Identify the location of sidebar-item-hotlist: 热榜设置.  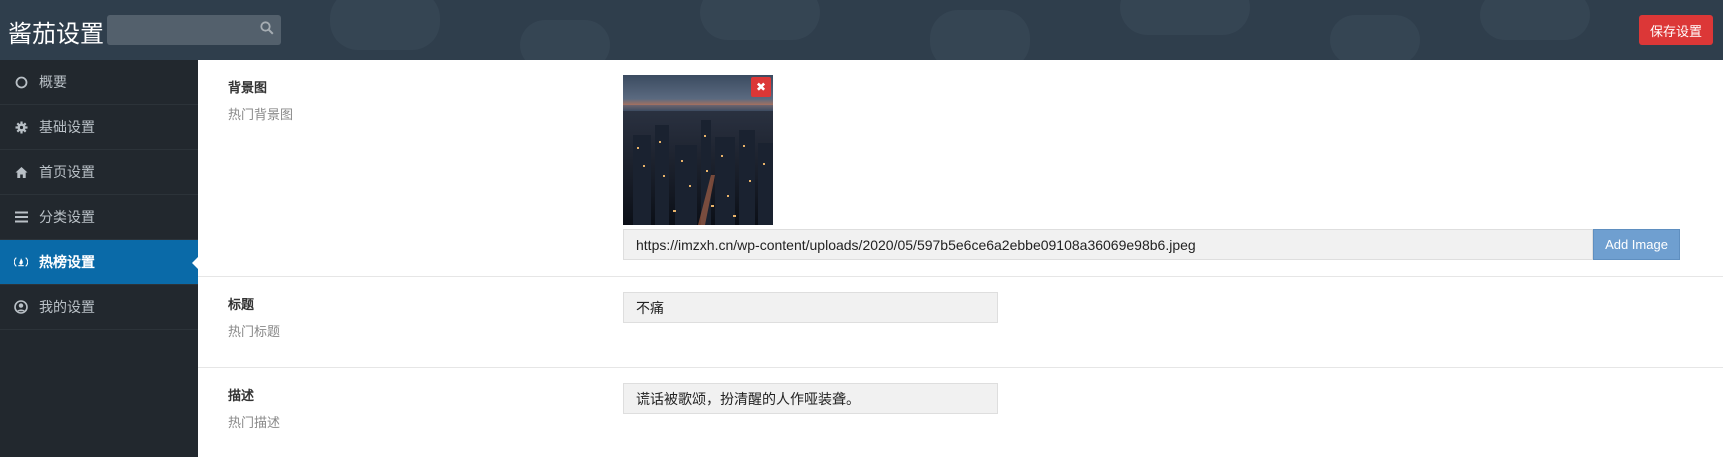
(99, 262).